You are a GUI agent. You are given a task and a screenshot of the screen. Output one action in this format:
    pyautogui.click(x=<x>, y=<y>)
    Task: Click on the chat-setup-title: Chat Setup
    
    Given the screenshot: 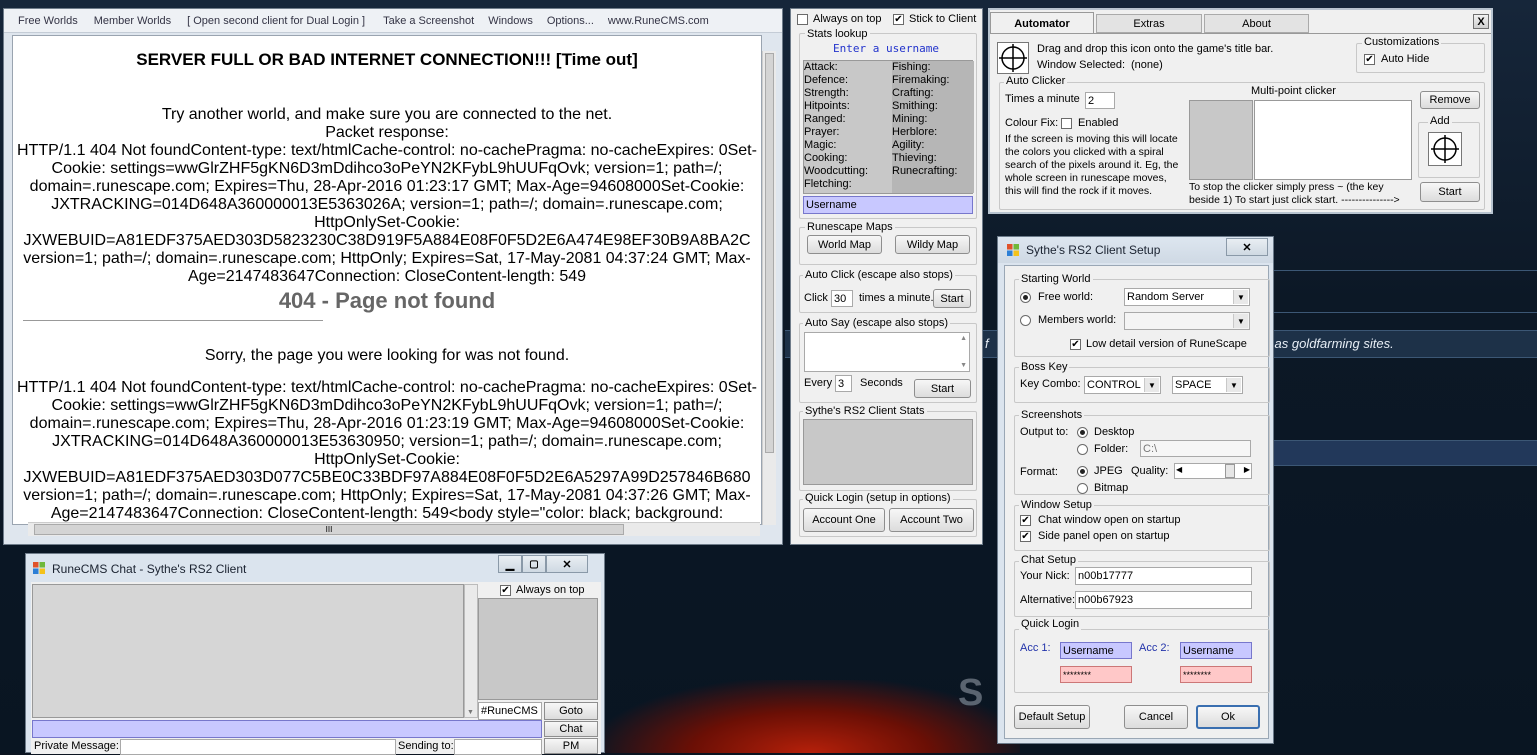 What is the action you would take?
    pyautogui.click(x=1049, y=560)
    